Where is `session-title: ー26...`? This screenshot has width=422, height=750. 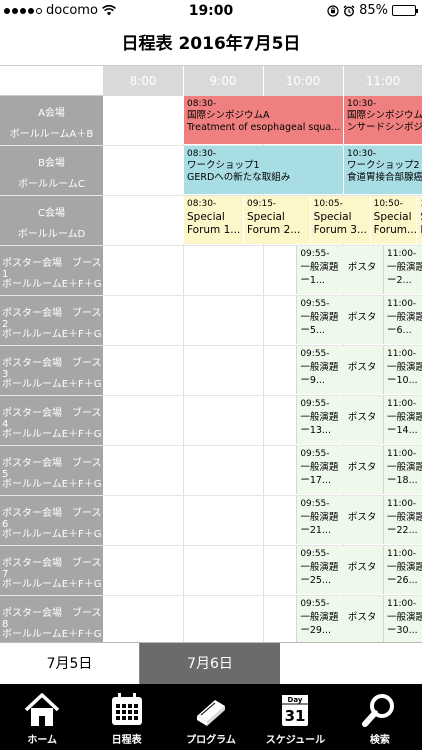 session-title: ー26... is located at coordinates (402, 580).